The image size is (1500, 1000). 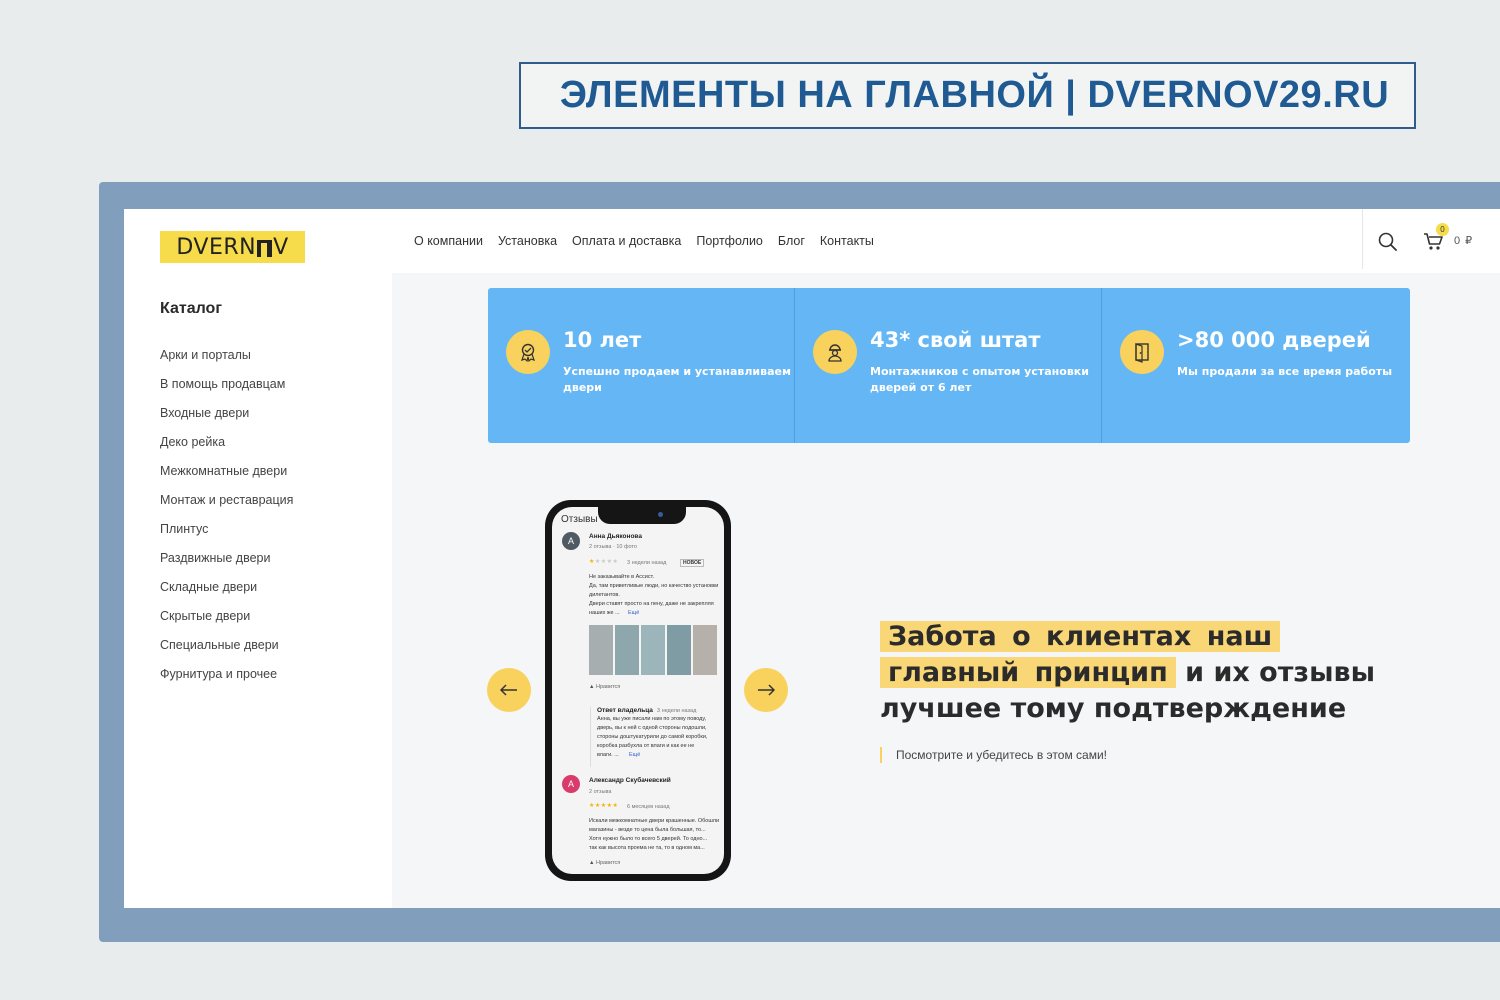 I want to click on catalog-item-sliding-doors: Раздвижные двери, so click(x=226, y=563).